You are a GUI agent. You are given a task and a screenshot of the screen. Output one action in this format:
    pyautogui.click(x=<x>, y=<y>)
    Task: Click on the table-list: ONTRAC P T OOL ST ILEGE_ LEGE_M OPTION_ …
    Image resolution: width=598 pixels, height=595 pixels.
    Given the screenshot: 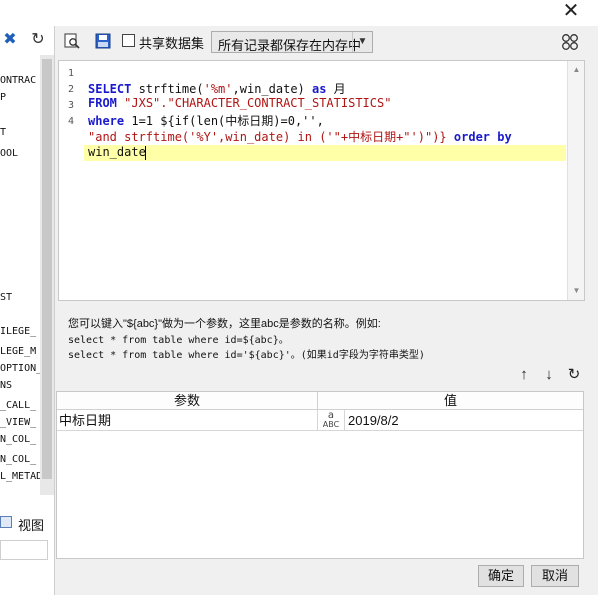 What is the action you would take?
    pyautogui.click(x=20, y=275)
    